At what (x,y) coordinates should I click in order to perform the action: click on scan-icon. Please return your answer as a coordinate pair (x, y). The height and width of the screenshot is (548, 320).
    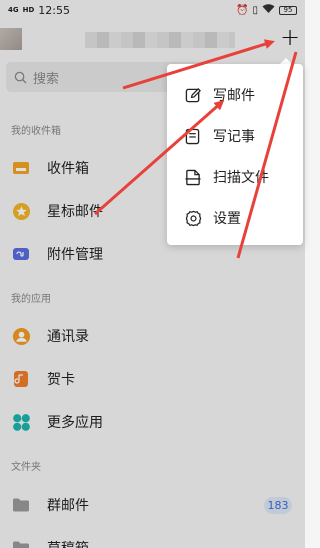
    Looking at the image, I should click on (193, 177).